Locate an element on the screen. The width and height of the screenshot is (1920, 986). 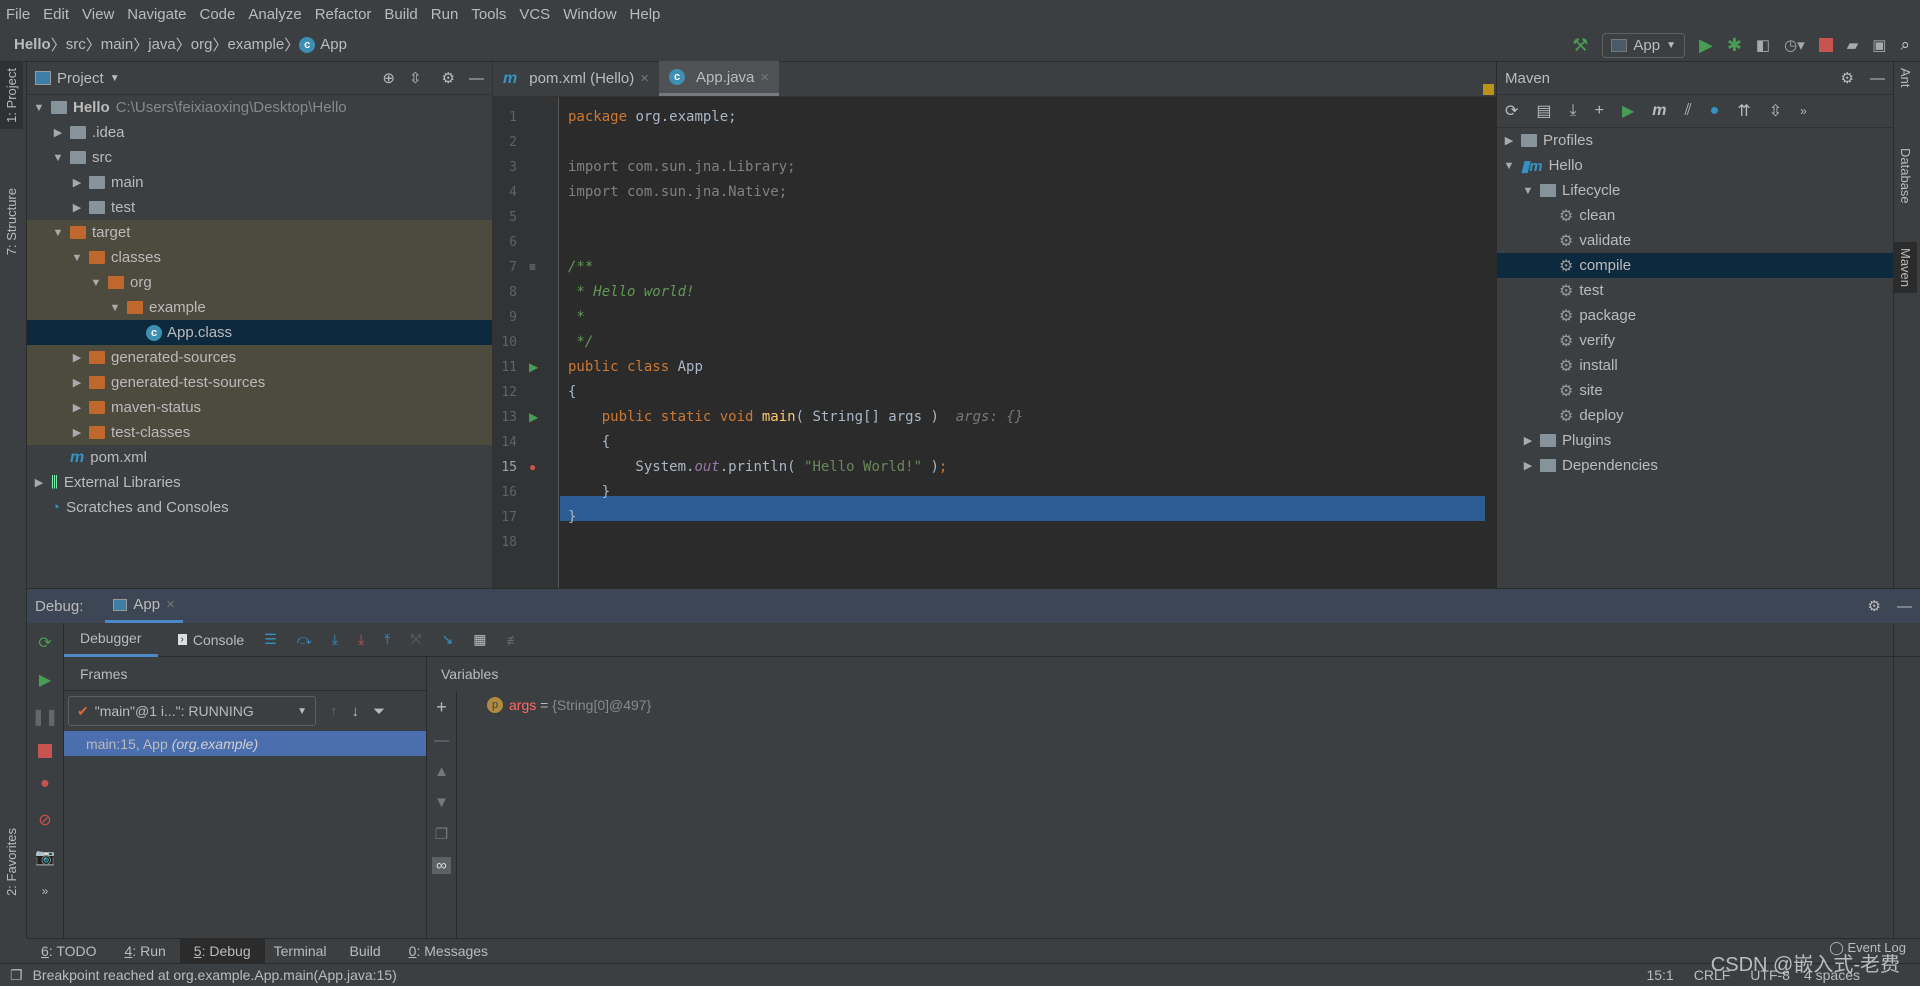
bottom-tab: Terminal is located at coordinates (303, 951).